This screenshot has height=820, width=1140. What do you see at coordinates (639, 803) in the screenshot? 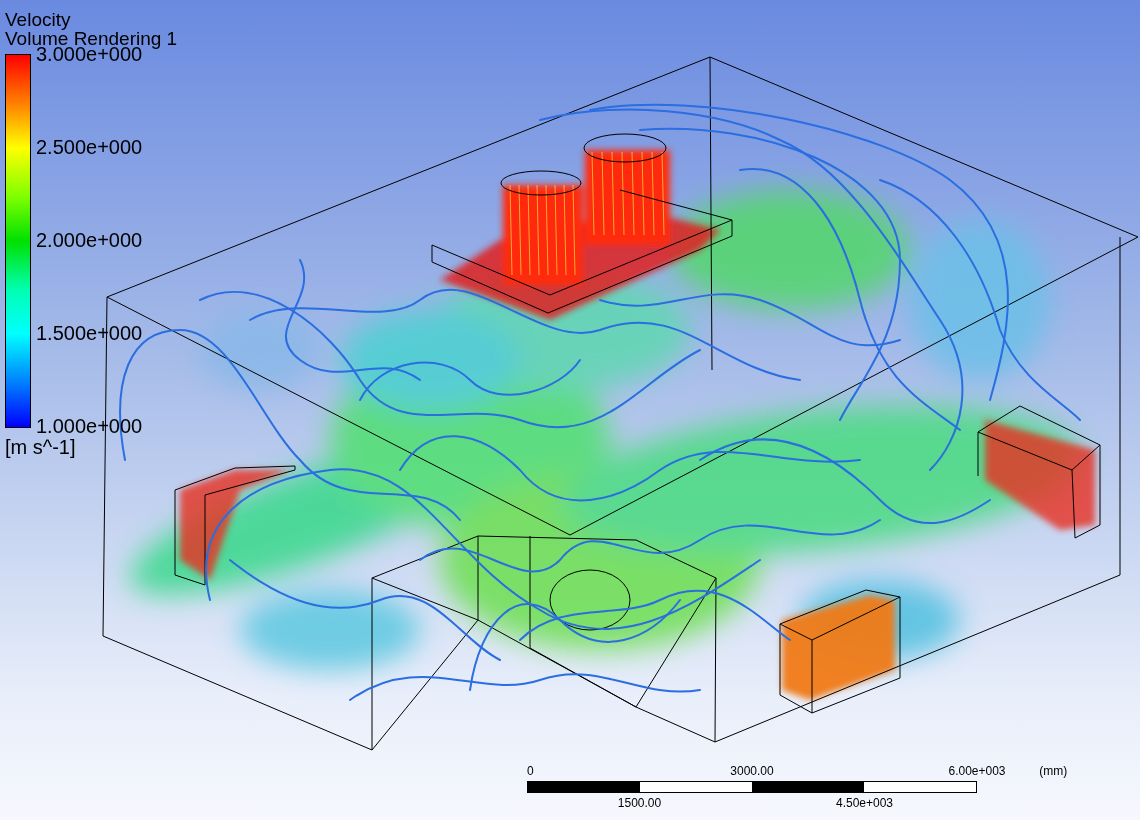
I see `scale-label: 1500.00` at bounding box center [639, 803].